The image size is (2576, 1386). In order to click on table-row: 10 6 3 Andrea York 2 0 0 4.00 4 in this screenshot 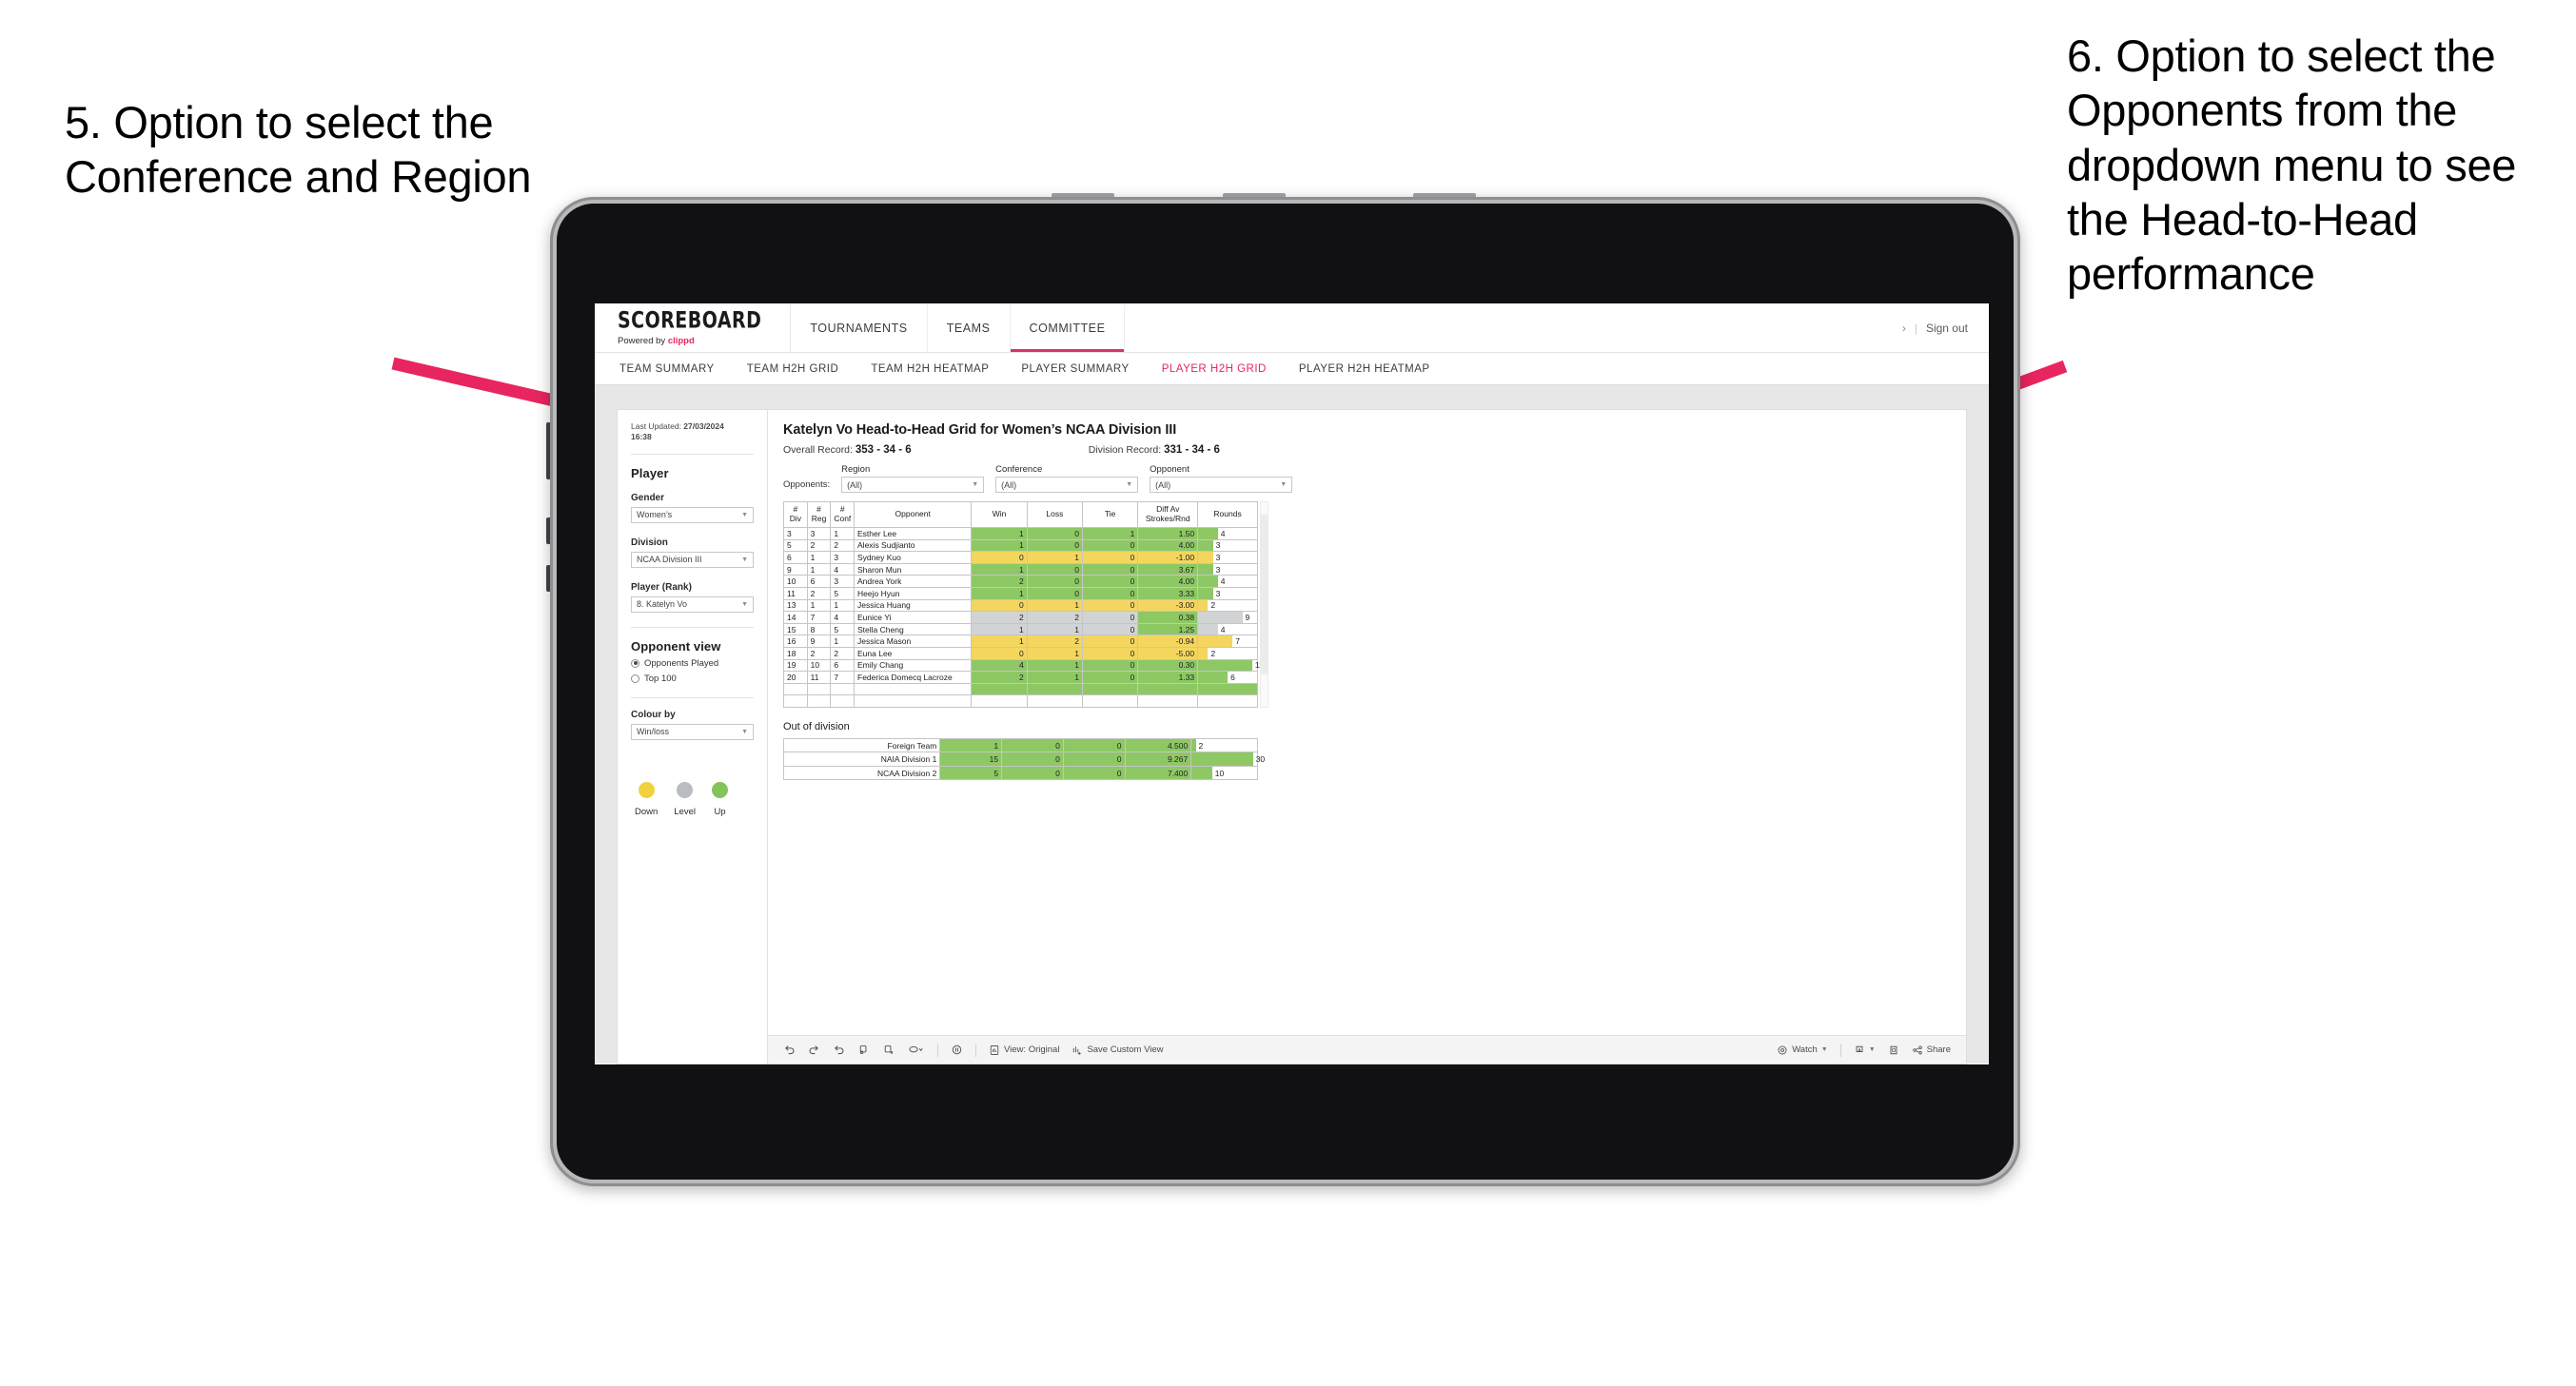, I will do `click(1020, 581)`.